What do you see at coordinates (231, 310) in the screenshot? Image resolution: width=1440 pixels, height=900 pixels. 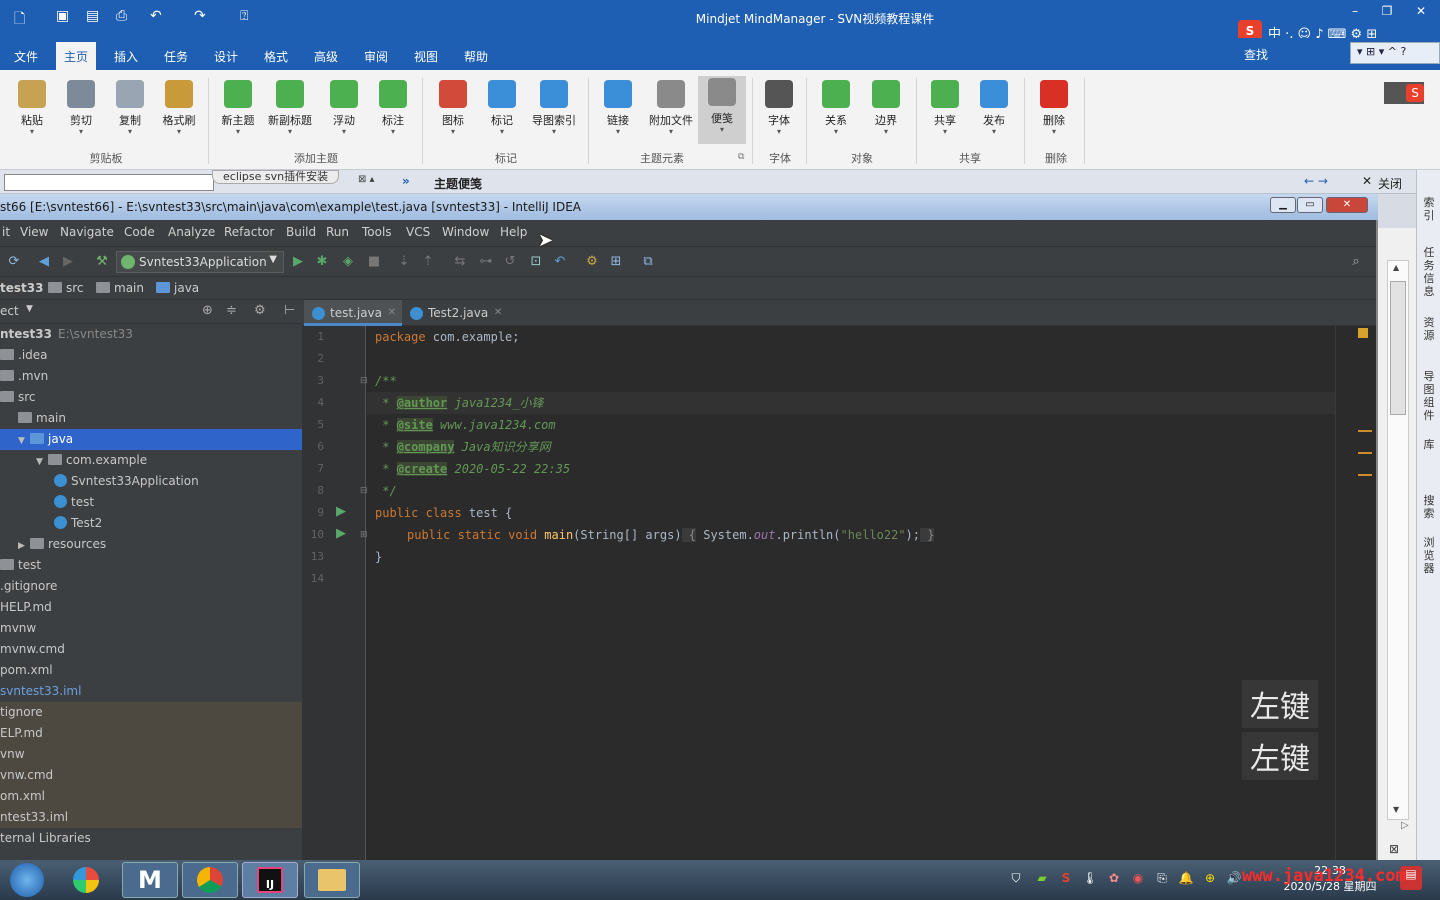 I see `collapse-all-icon: ≑` at bounding box center [231, 310].